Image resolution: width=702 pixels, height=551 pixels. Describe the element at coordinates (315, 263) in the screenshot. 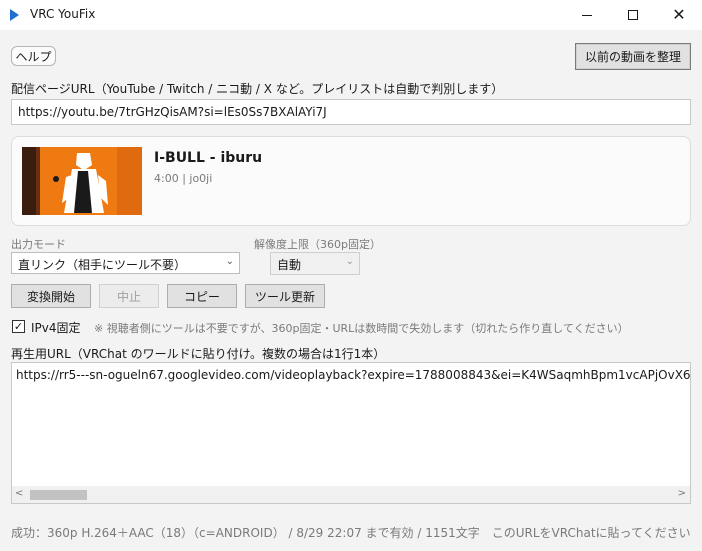

I see `resolution-select: 自動 ⌄` at that location.